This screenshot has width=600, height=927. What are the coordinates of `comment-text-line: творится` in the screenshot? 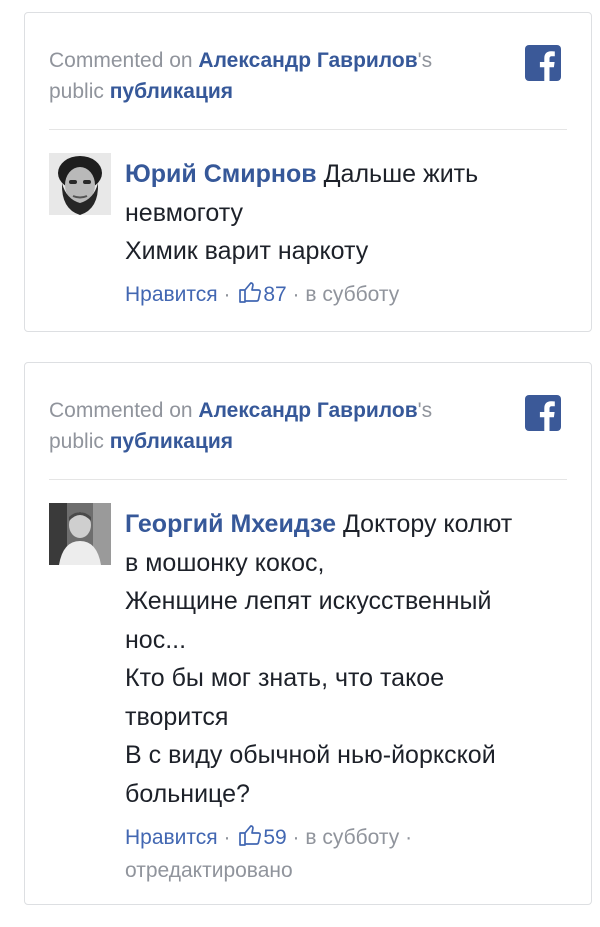 It's located at (177, 716).